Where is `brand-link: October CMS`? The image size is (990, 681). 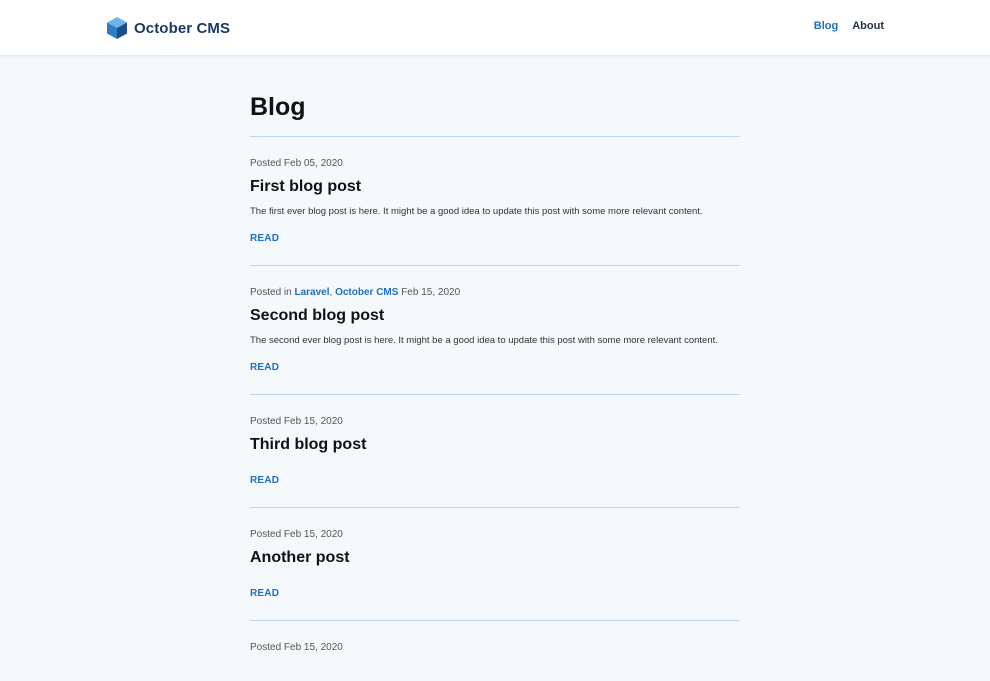
brand-link: October CMS is located at coordinates (168, 28).